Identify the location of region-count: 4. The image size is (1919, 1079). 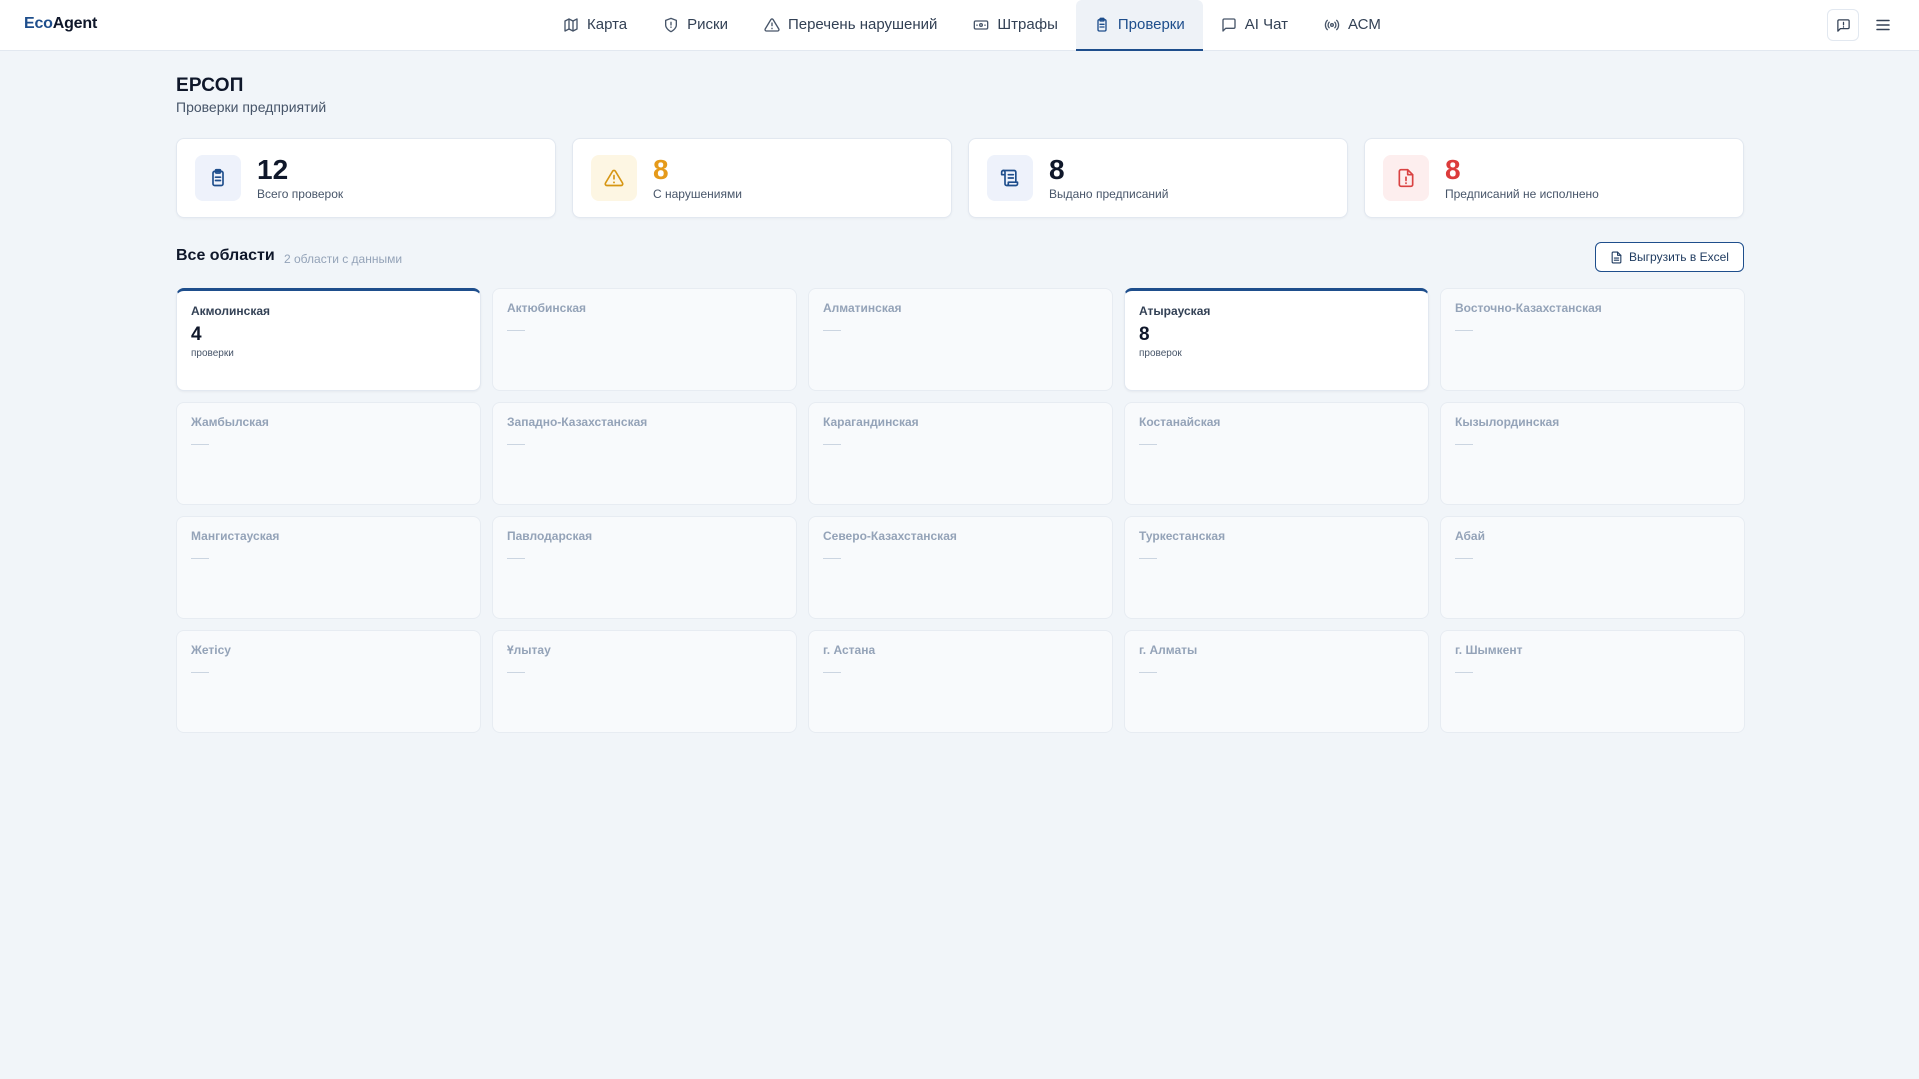
(196, 334).